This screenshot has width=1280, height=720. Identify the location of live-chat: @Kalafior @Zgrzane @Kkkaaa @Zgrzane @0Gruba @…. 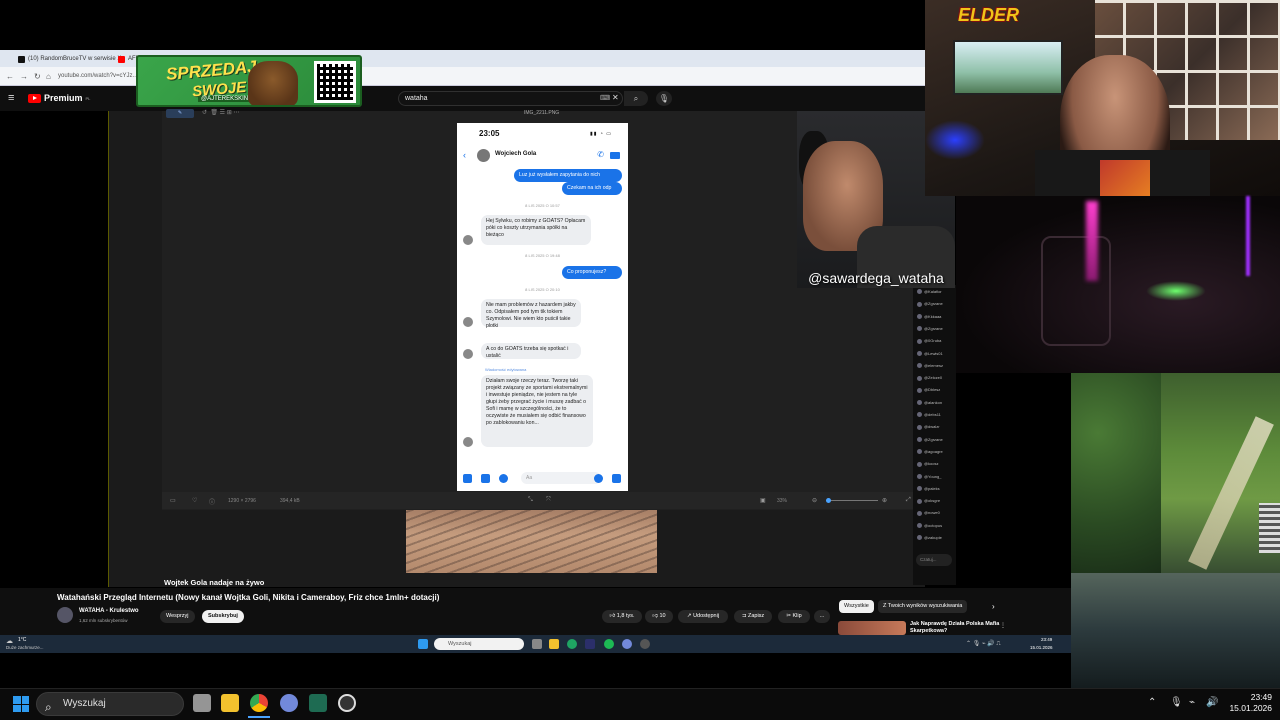
(934, 435).